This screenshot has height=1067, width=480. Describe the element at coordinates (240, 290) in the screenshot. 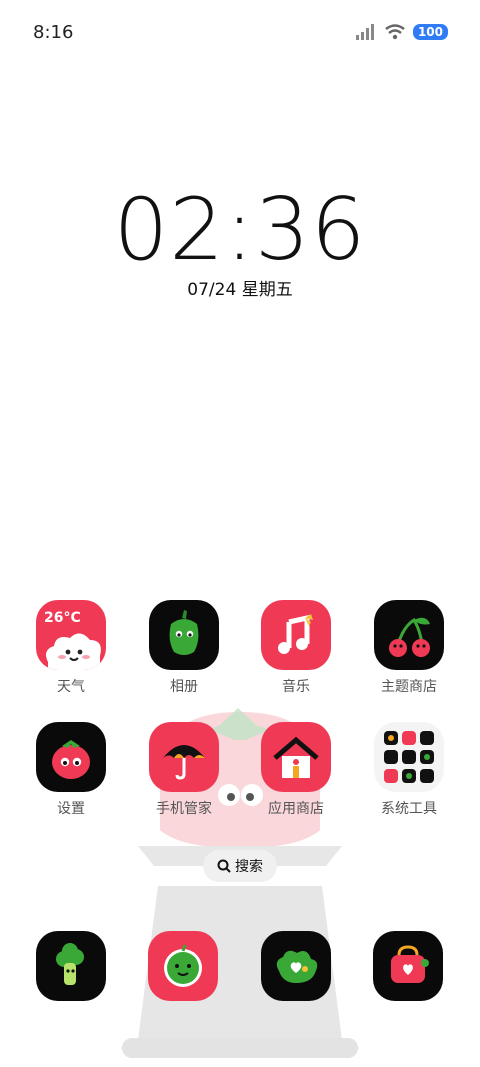

I see `lockscreen-date: 07/24 星期五` at that location.